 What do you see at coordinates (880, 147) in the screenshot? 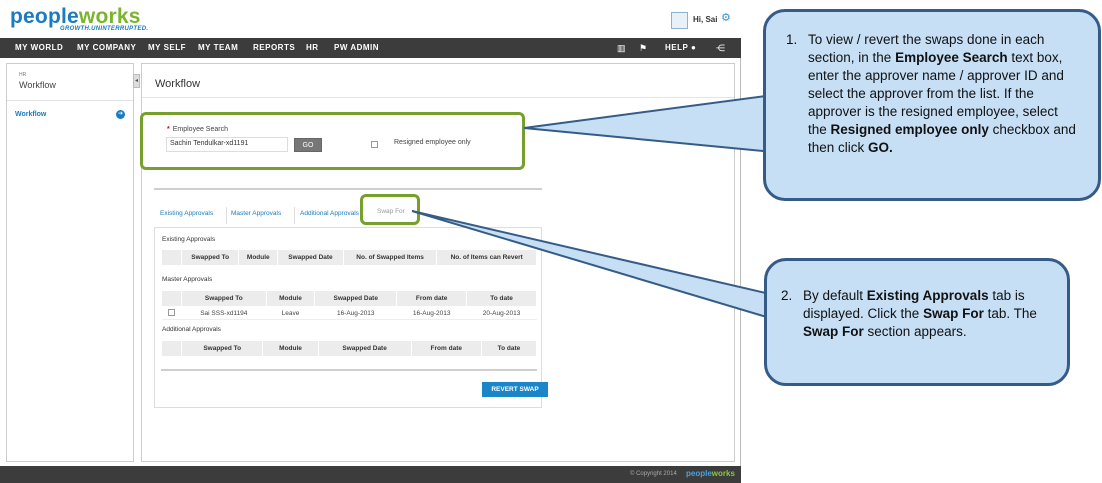
I see `callout-text-bold: GO.` at bounding box center [880, 147].